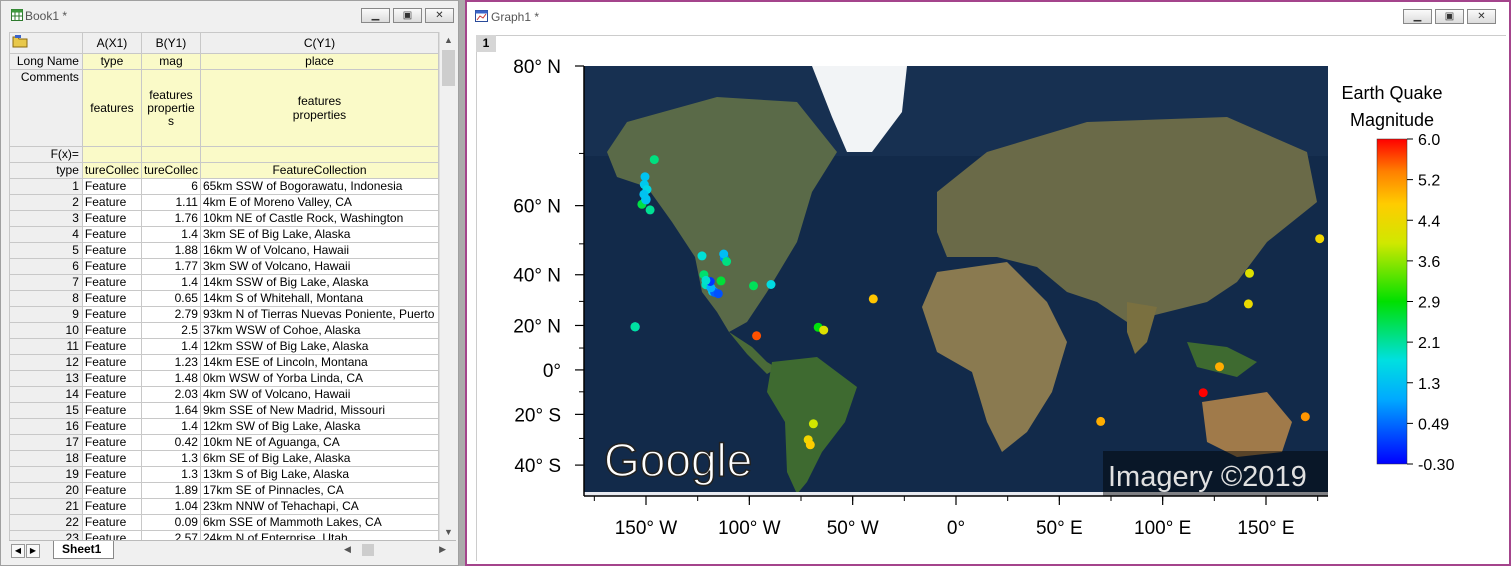  I want to click on row-number: 11, so click(46, 346).